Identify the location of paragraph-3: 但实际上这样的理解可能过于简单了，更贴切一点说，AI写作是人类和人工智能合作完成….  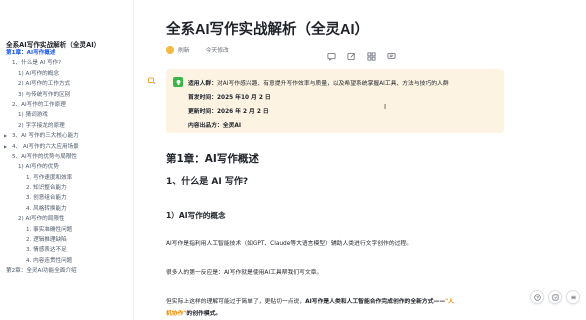
(310, 300).